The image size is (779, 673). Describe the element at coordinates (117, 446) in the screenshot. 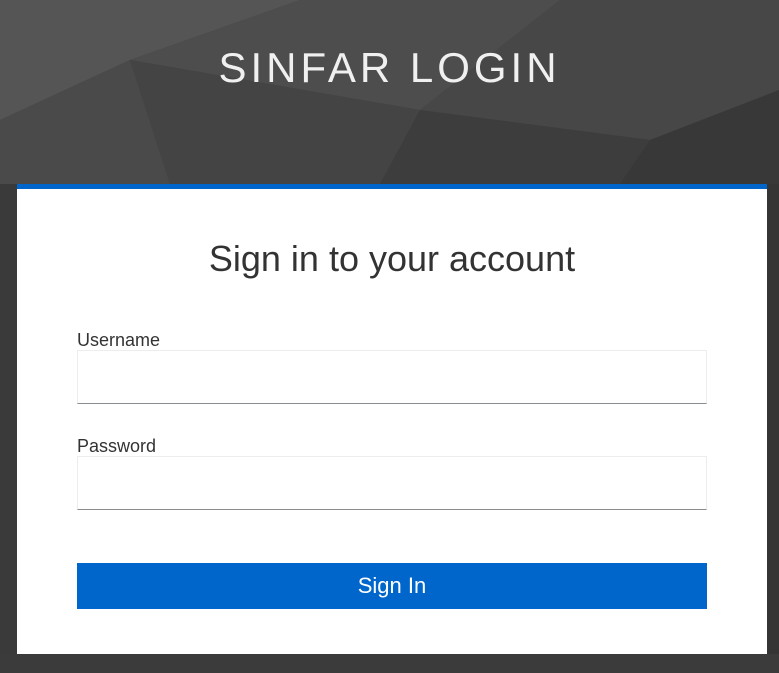

I see `password-label: Password` at that location.